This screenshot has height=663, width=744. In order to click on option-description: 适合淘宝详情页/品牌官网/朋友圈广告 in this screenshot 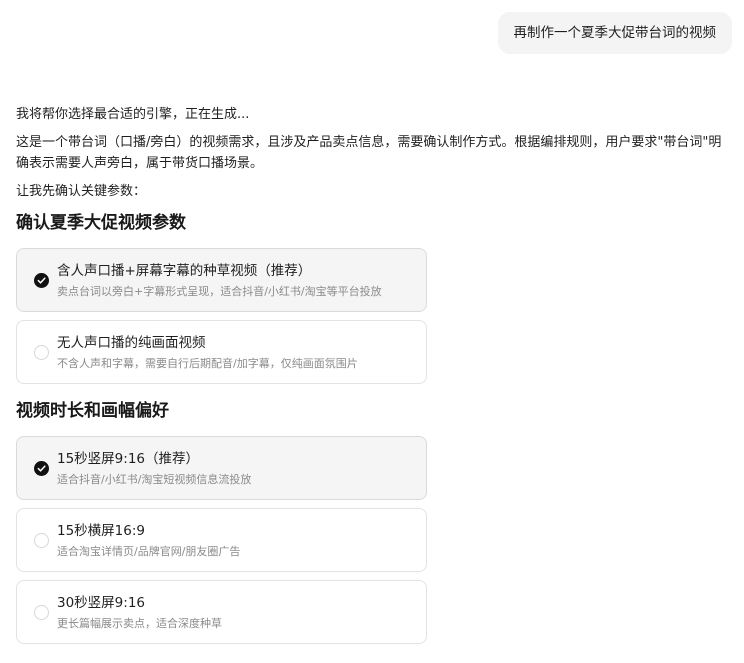, I will do `click(149, 551)`.